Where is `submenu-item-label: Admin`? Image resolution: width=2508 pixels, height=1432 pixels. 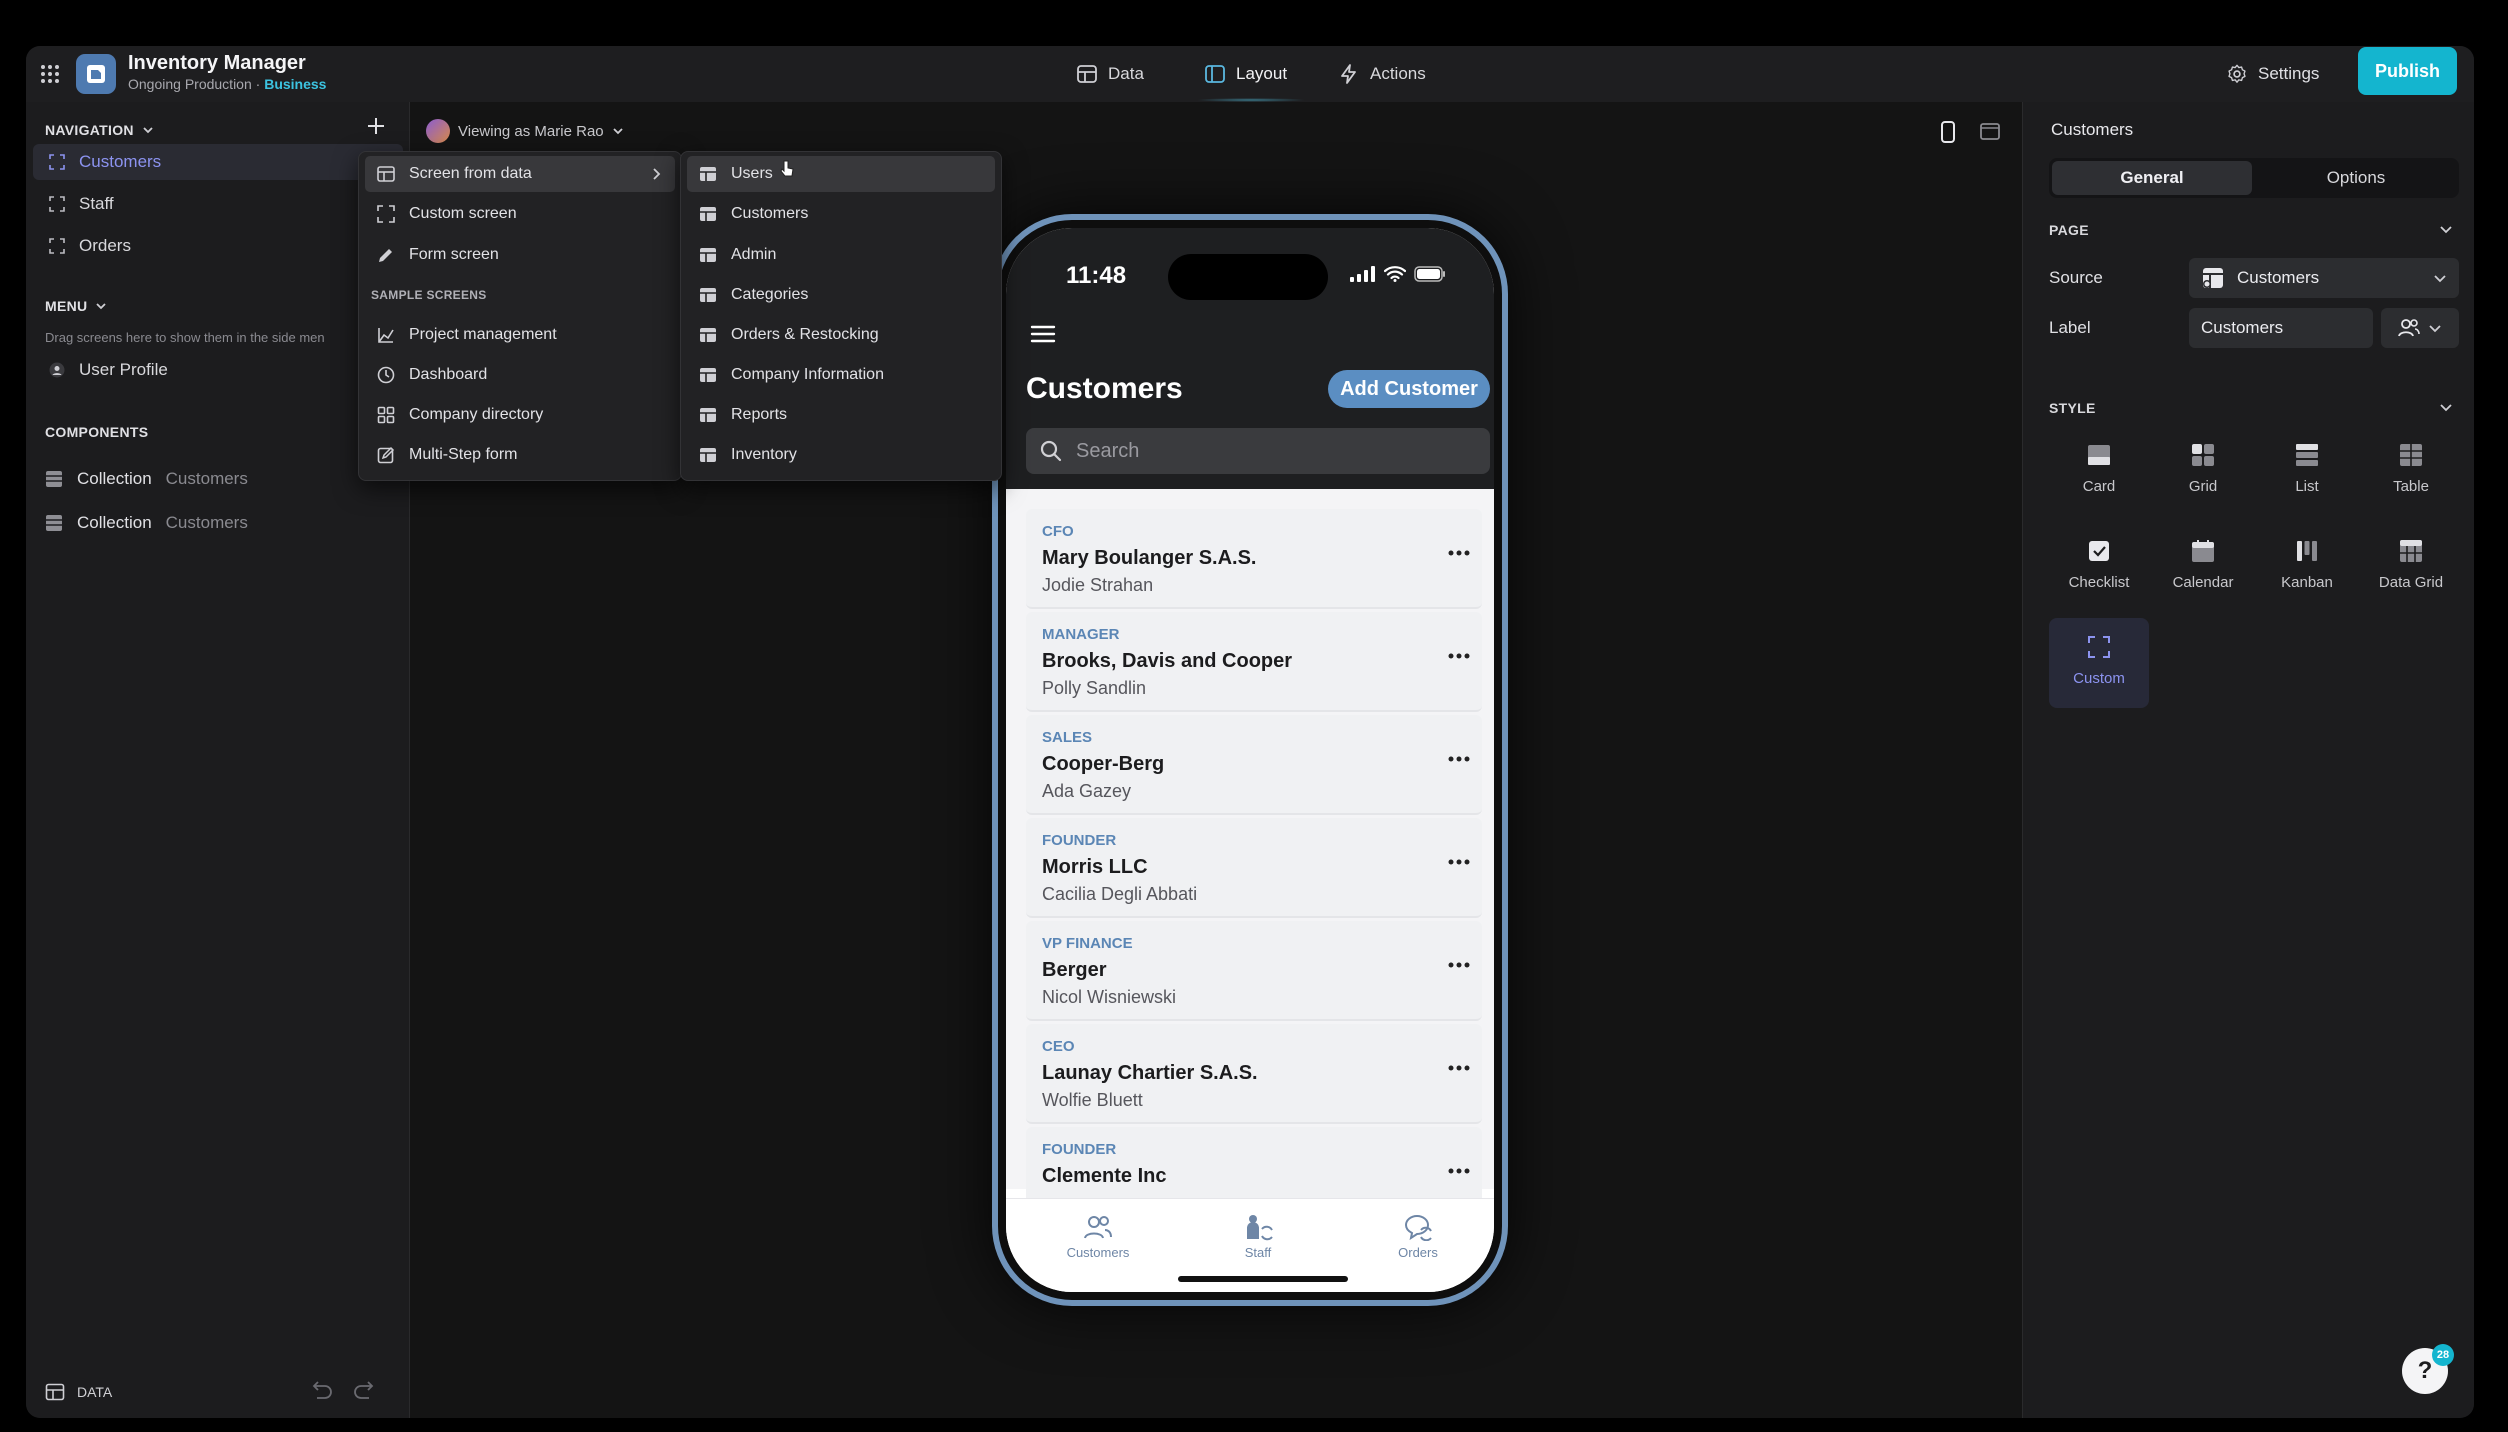 submenu-item-label: Admin is located at coordinates (754, 254).